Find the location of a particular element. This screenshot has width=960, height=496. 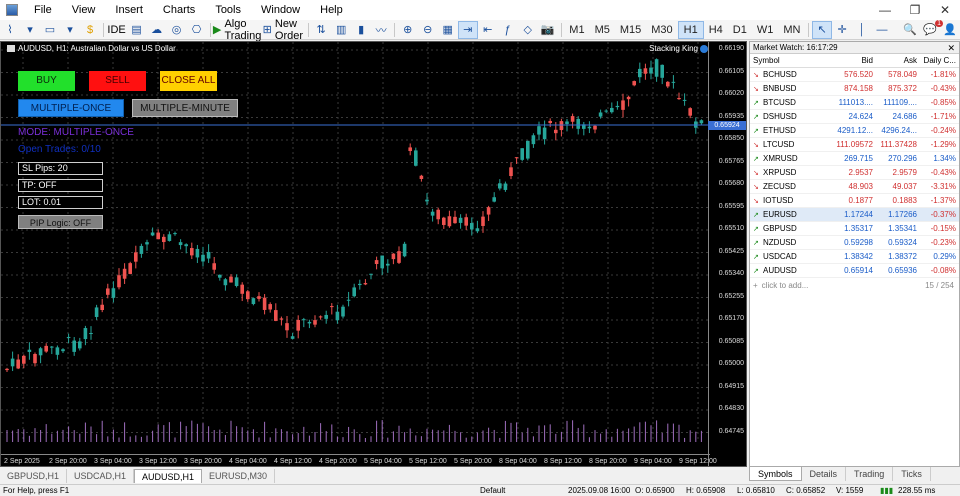

timeframe-d1: D1 is located at coordinates (740, 30).